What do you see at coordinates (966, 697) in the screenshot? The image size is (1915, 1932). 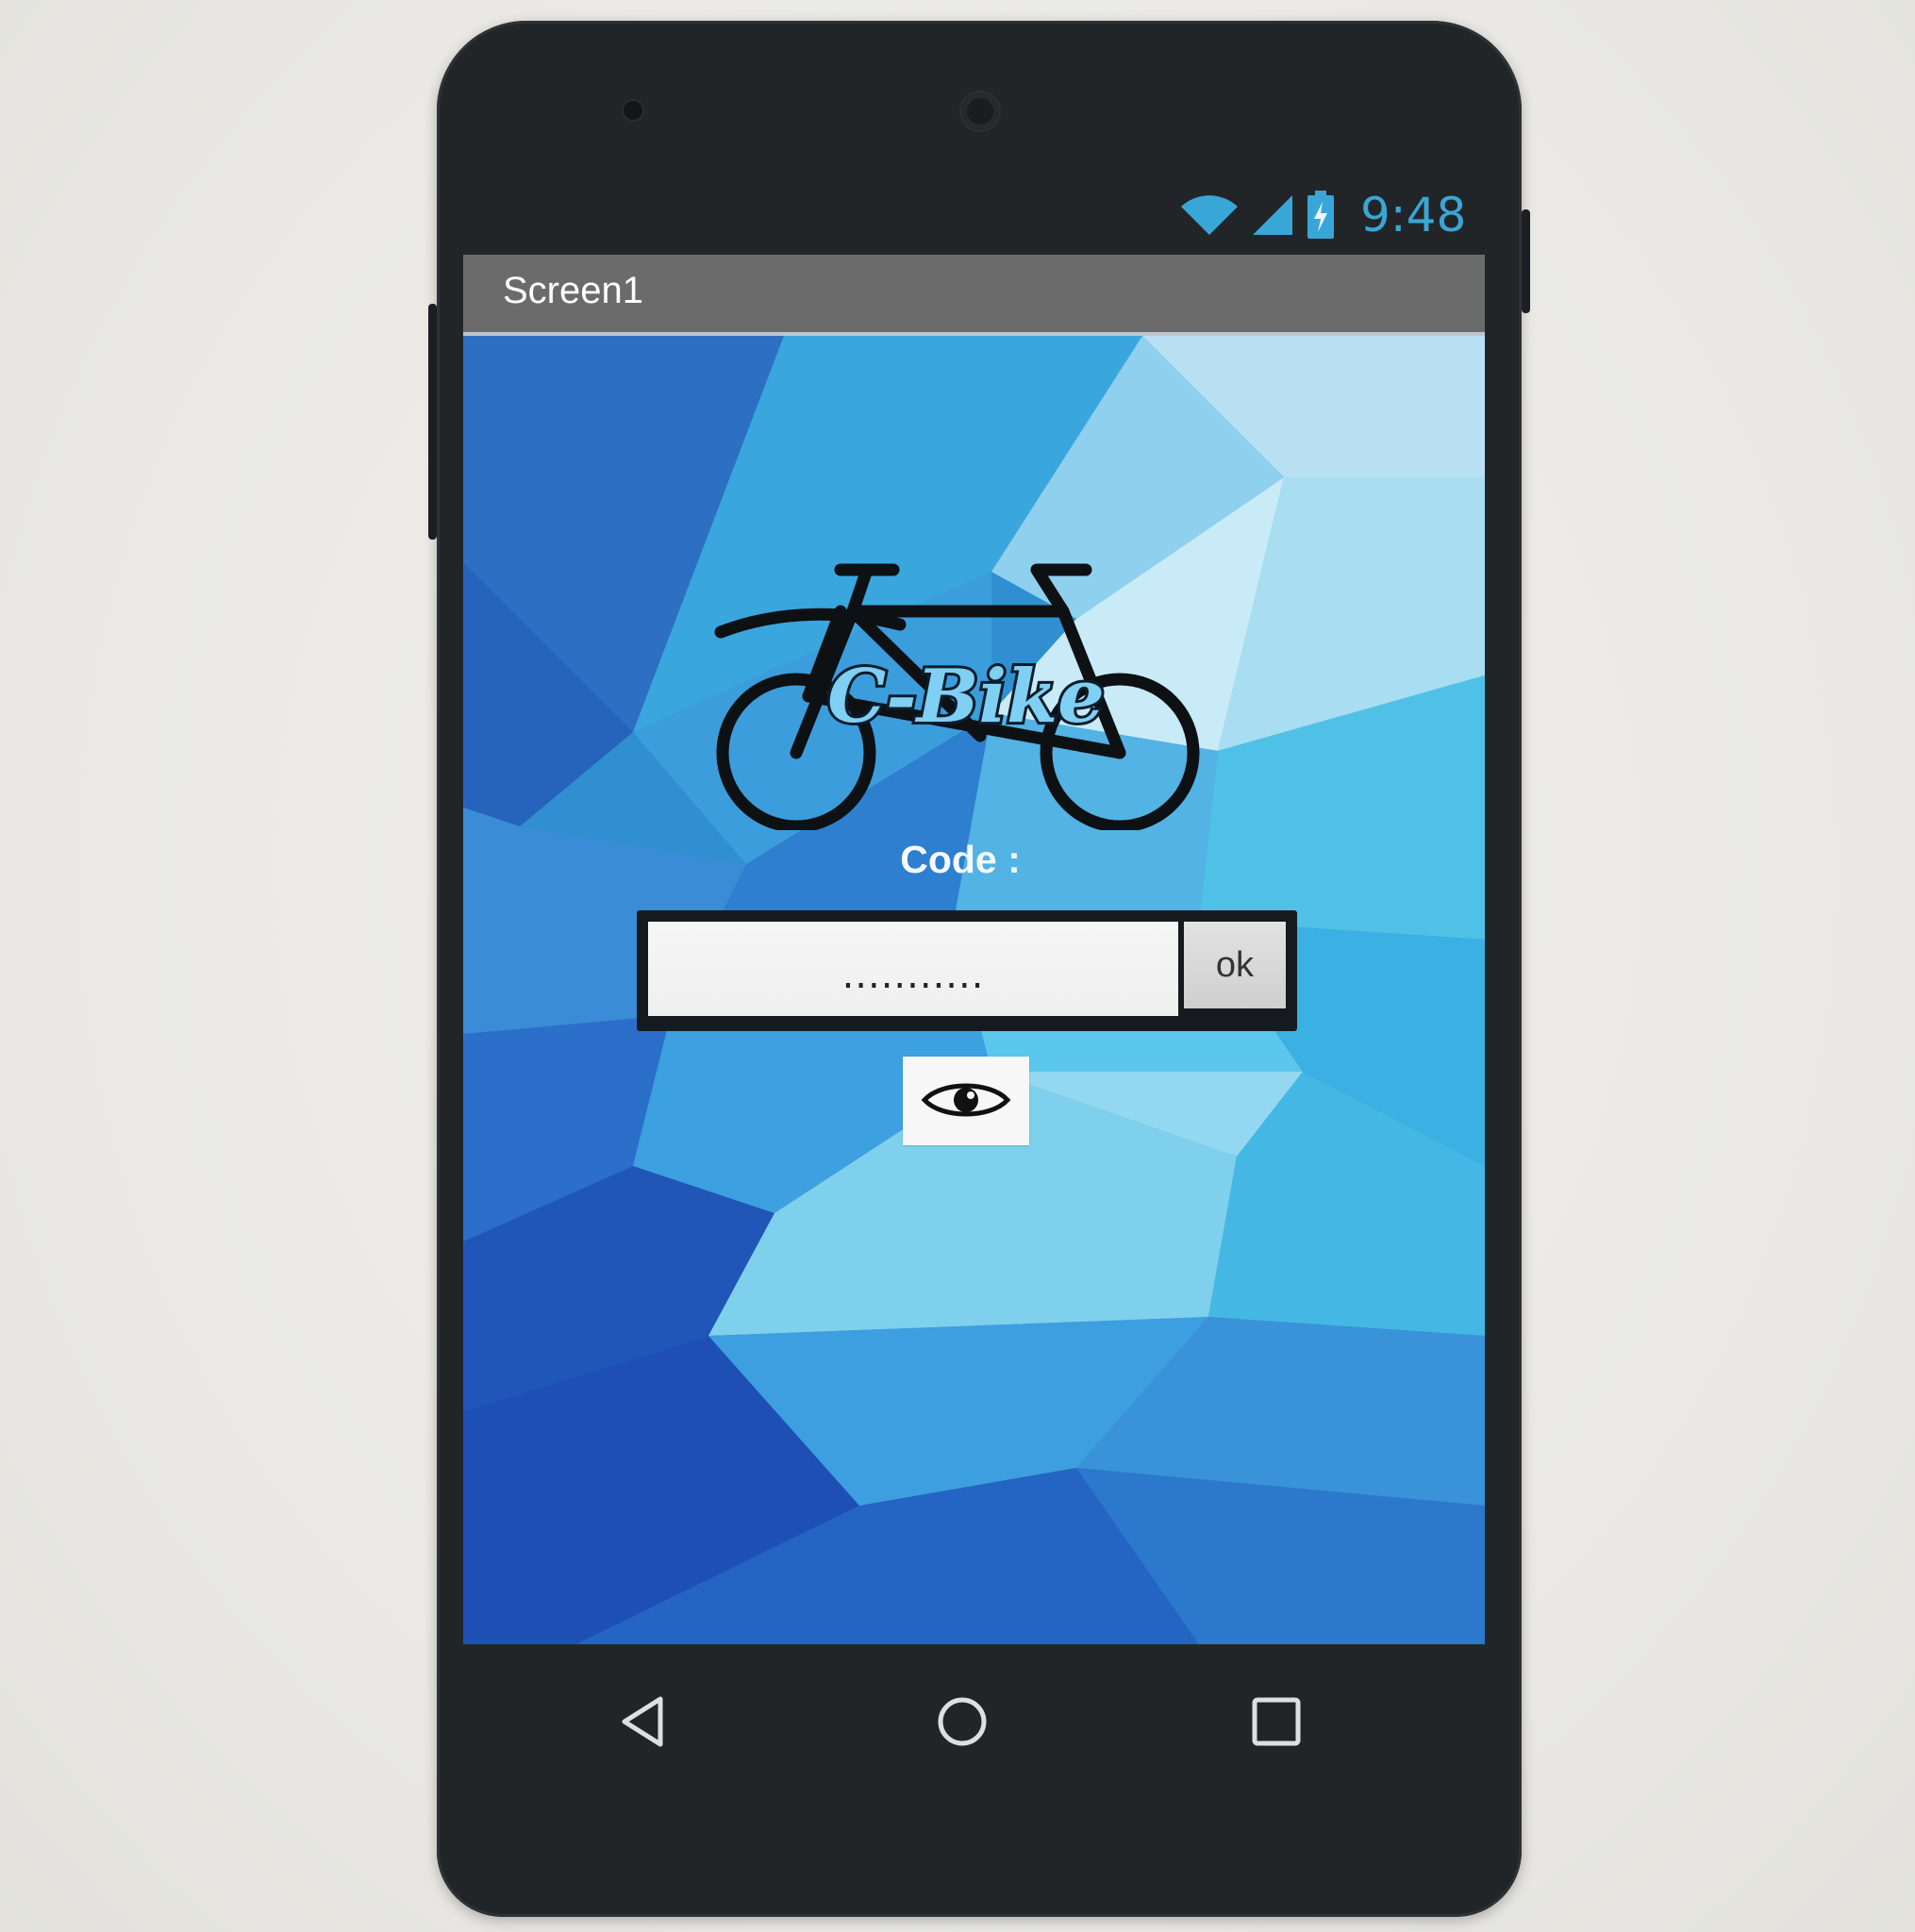 I see `logo-brand-text: C-Bike` at bounding box center [966, 697].